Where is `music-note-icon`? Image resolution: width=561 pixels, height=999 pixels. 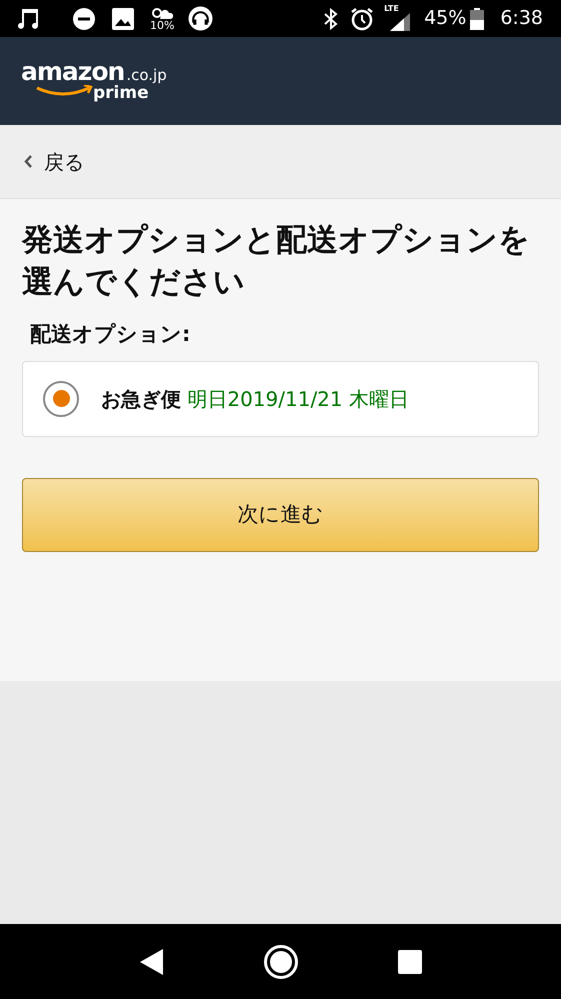
music-note-icon is located at coordinates (29, 18).